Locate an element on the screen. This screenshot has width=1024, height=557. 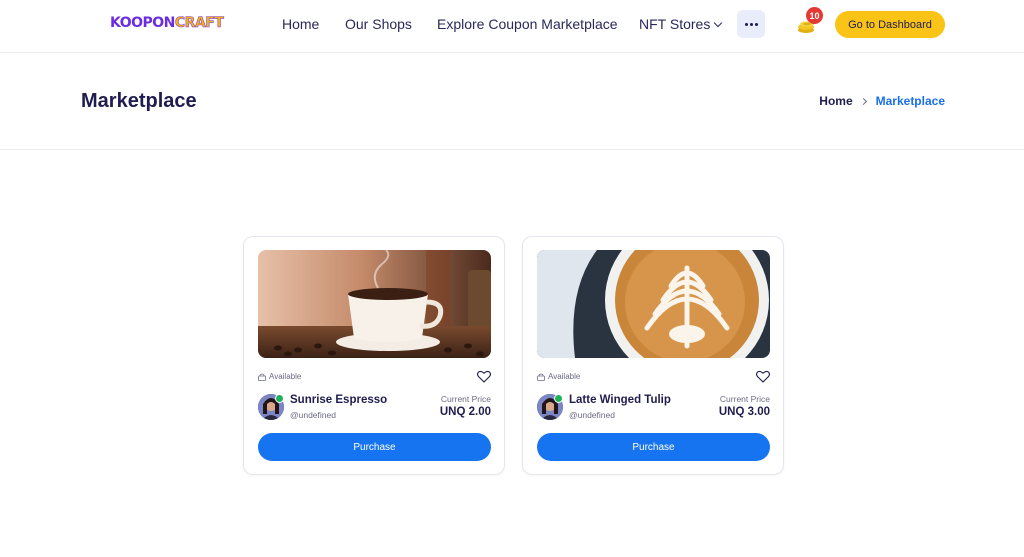
site-logo: KOOPONCRAFT is located at coordinates (167, 23).